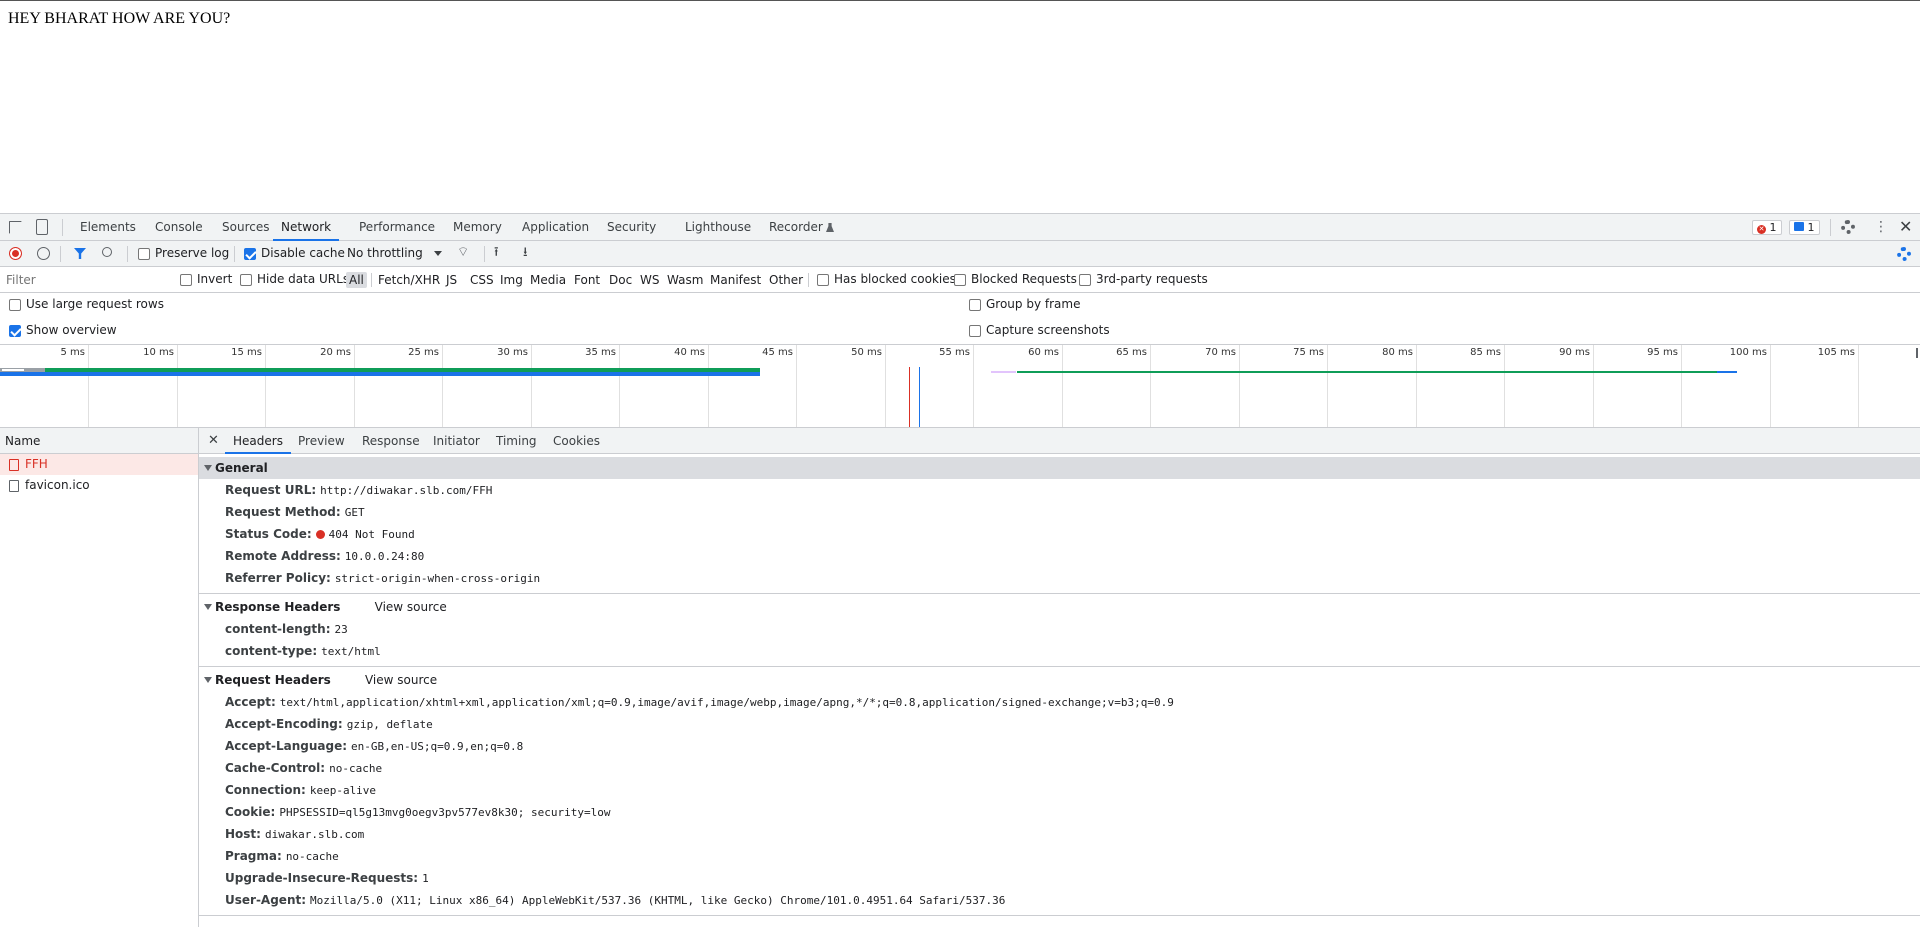  I want to click on preserve-log-checkbox, so click(144, 254).